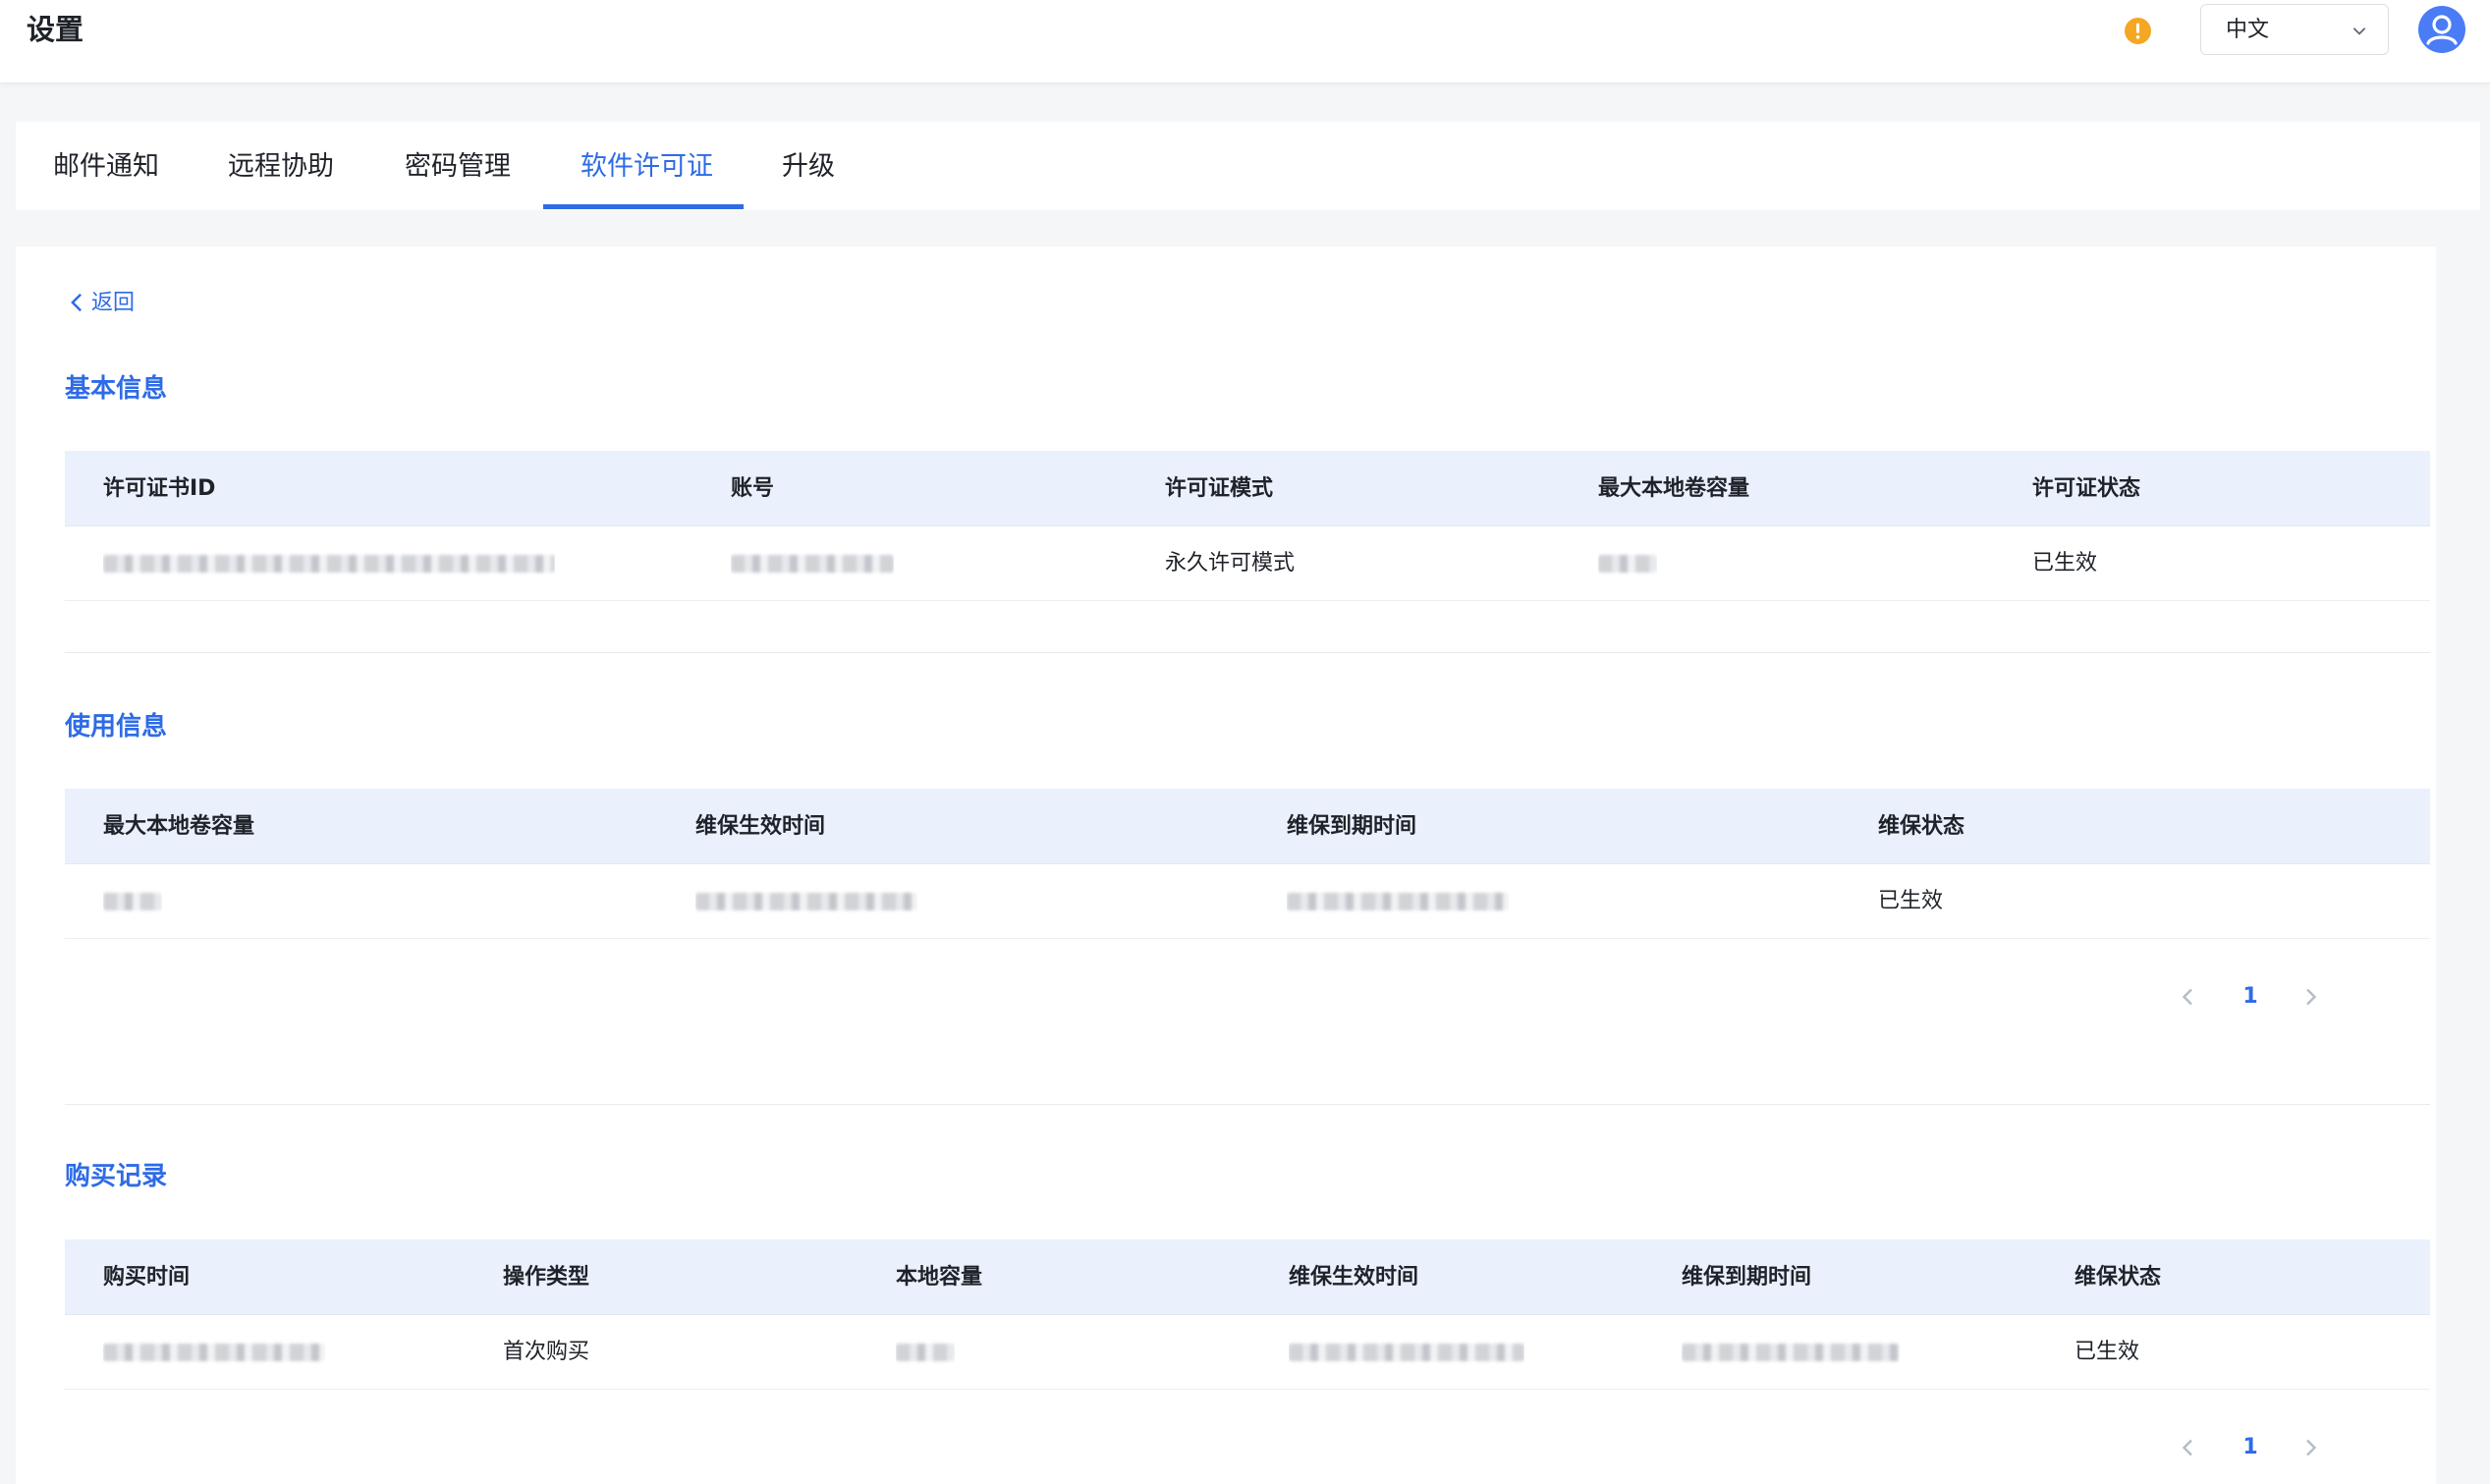 This screenshot has width=2490, height=1484. I want to click on page-title: 设置, so click(55, 29).